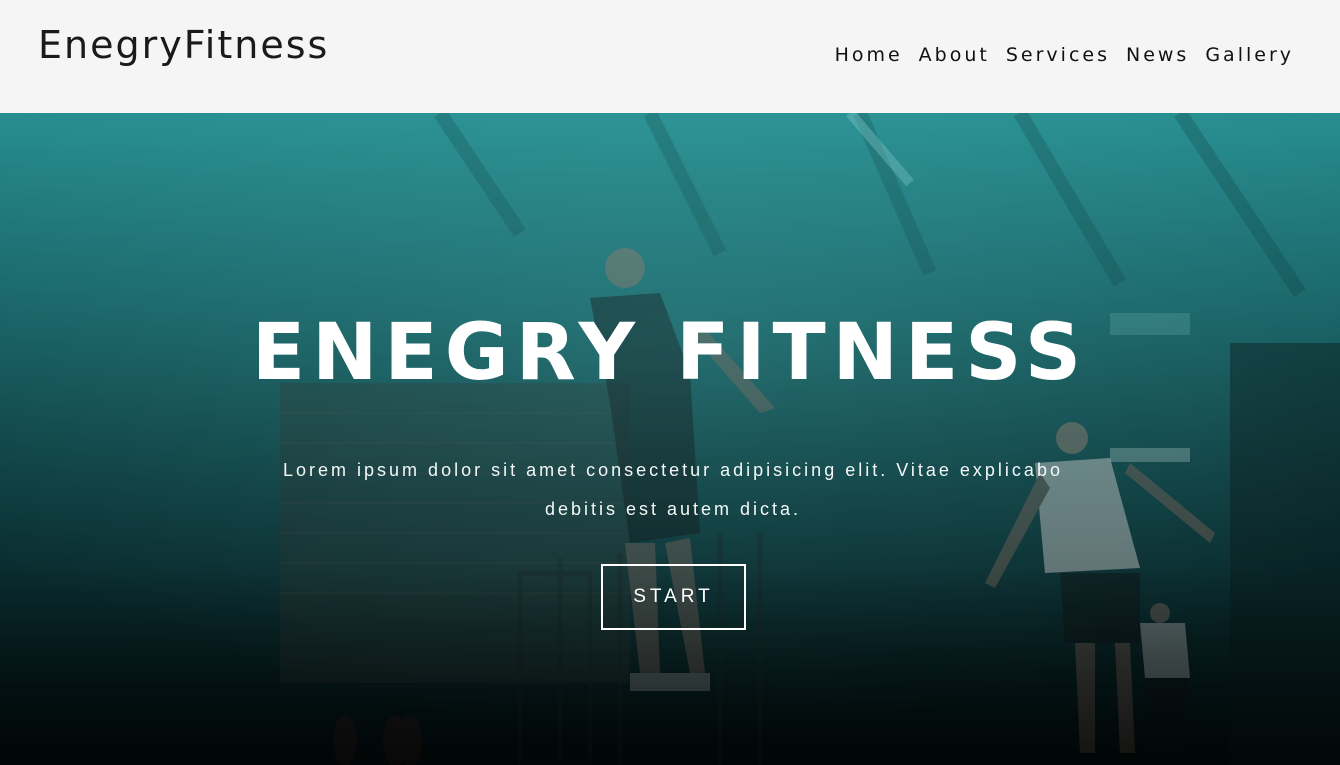  I want to click on main-nav: Home About Services News Gallery, so click(1064, 55).